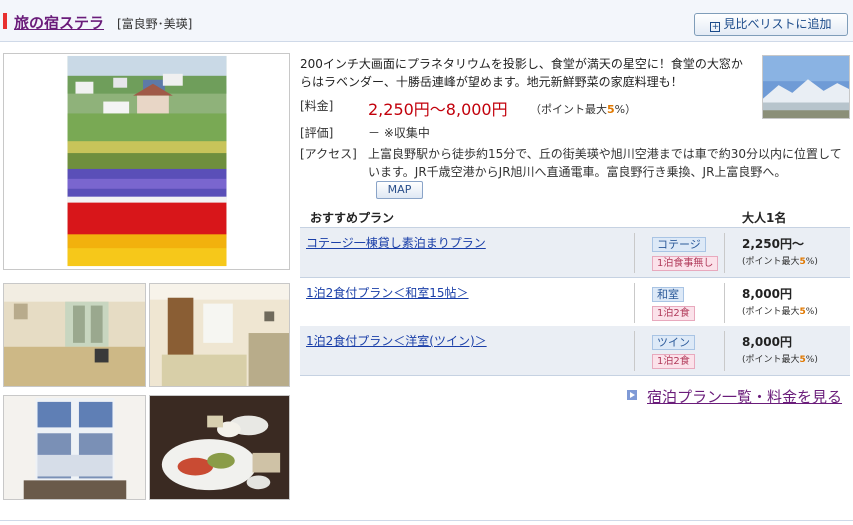 This screenshot has height=525, width=853. What do you see at coordinates (317, 106) in the screenshot?
I see `price-label: [料金]` at bounding box center [317, 106].